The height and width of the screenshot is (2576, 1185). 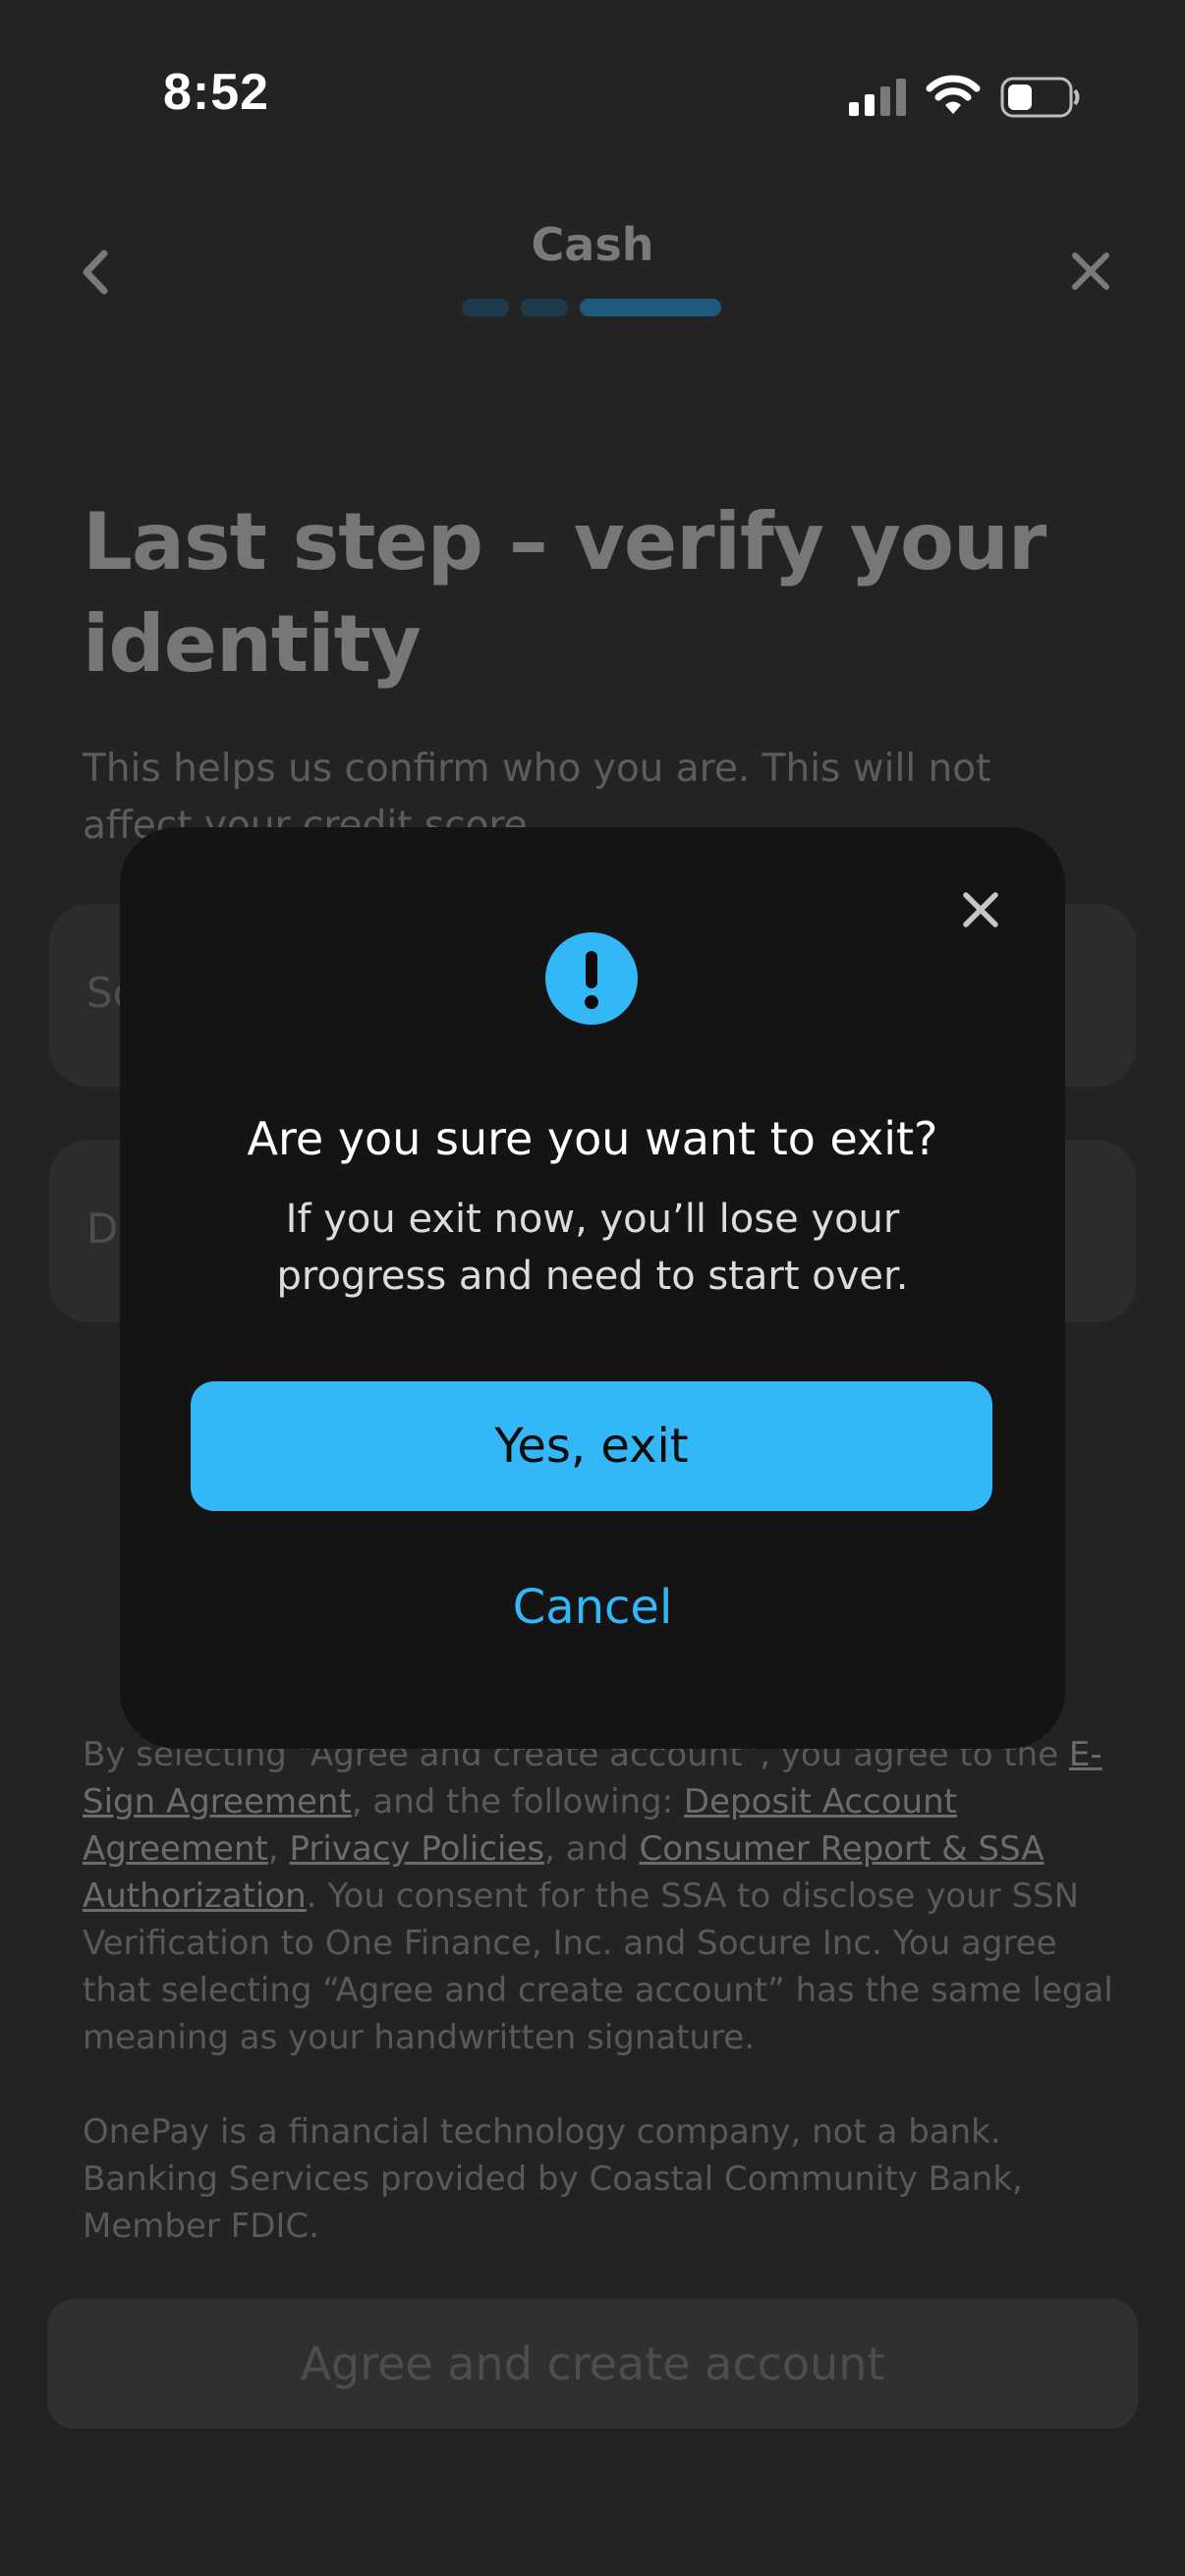 I want to click on yes-exit-button: Yes, exit, so click(x=592, y=1446).